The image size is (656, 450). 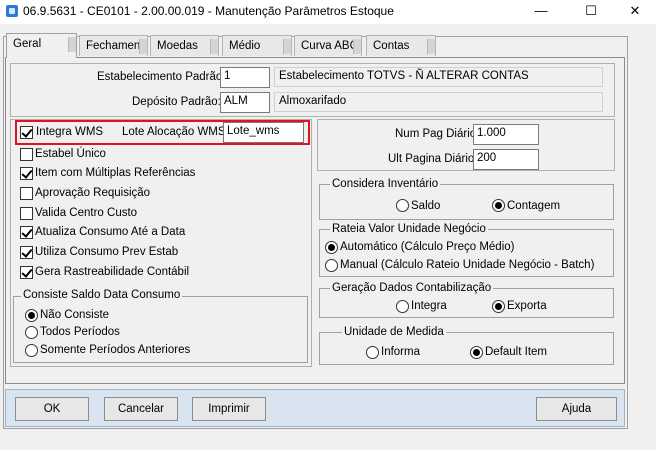 What do you see at coordinates (400, 352) in the screenshot?
I see `informa-label: Informa` at bounding box center [400, 352].